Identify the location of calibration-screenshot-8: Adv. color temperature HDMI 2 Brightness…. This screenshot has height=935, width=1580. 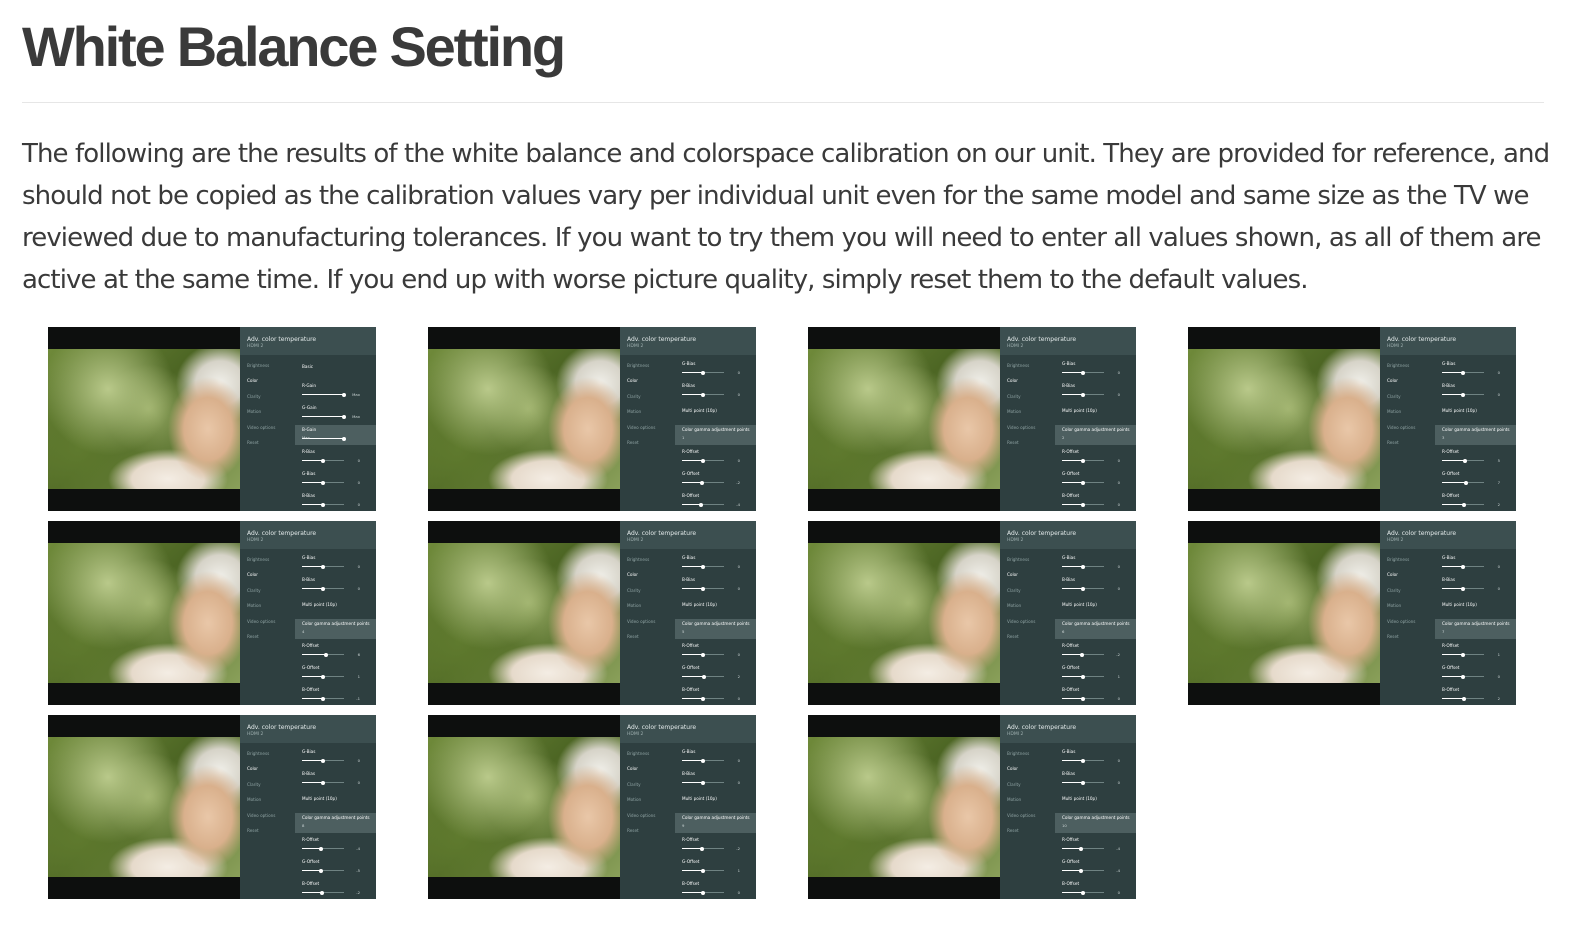
(1352, 613).